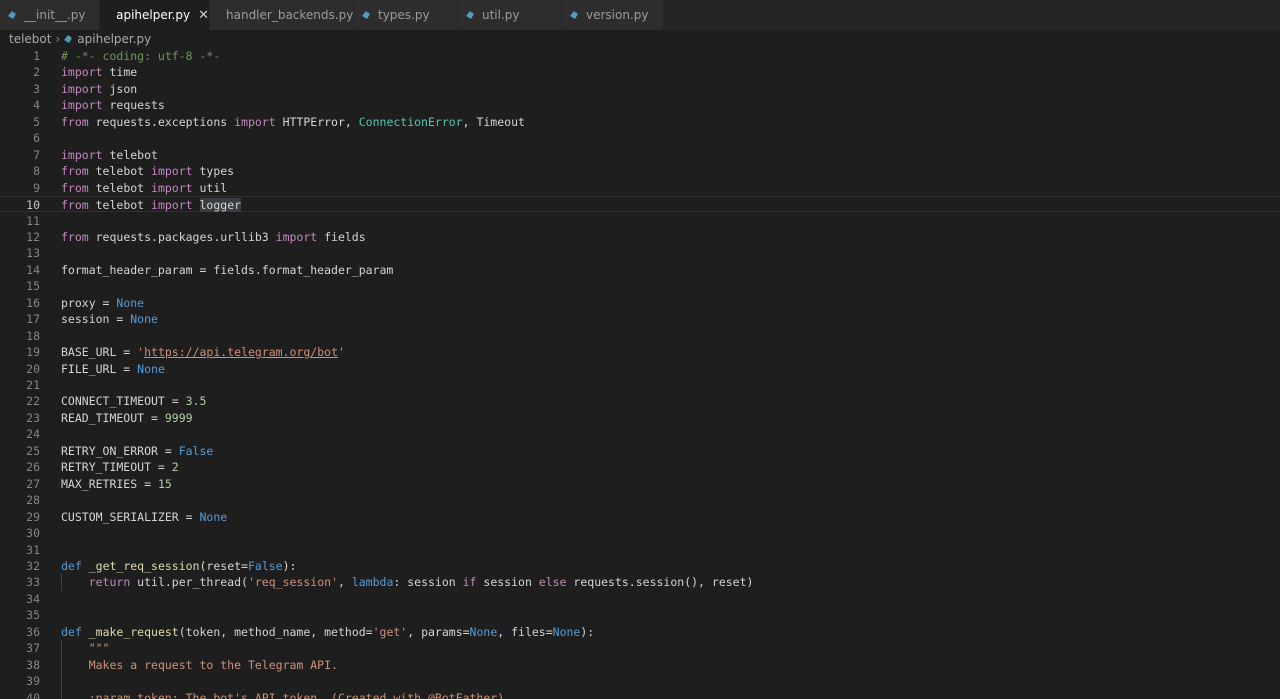  I want to click on line-number: 32, so click(33, 565).